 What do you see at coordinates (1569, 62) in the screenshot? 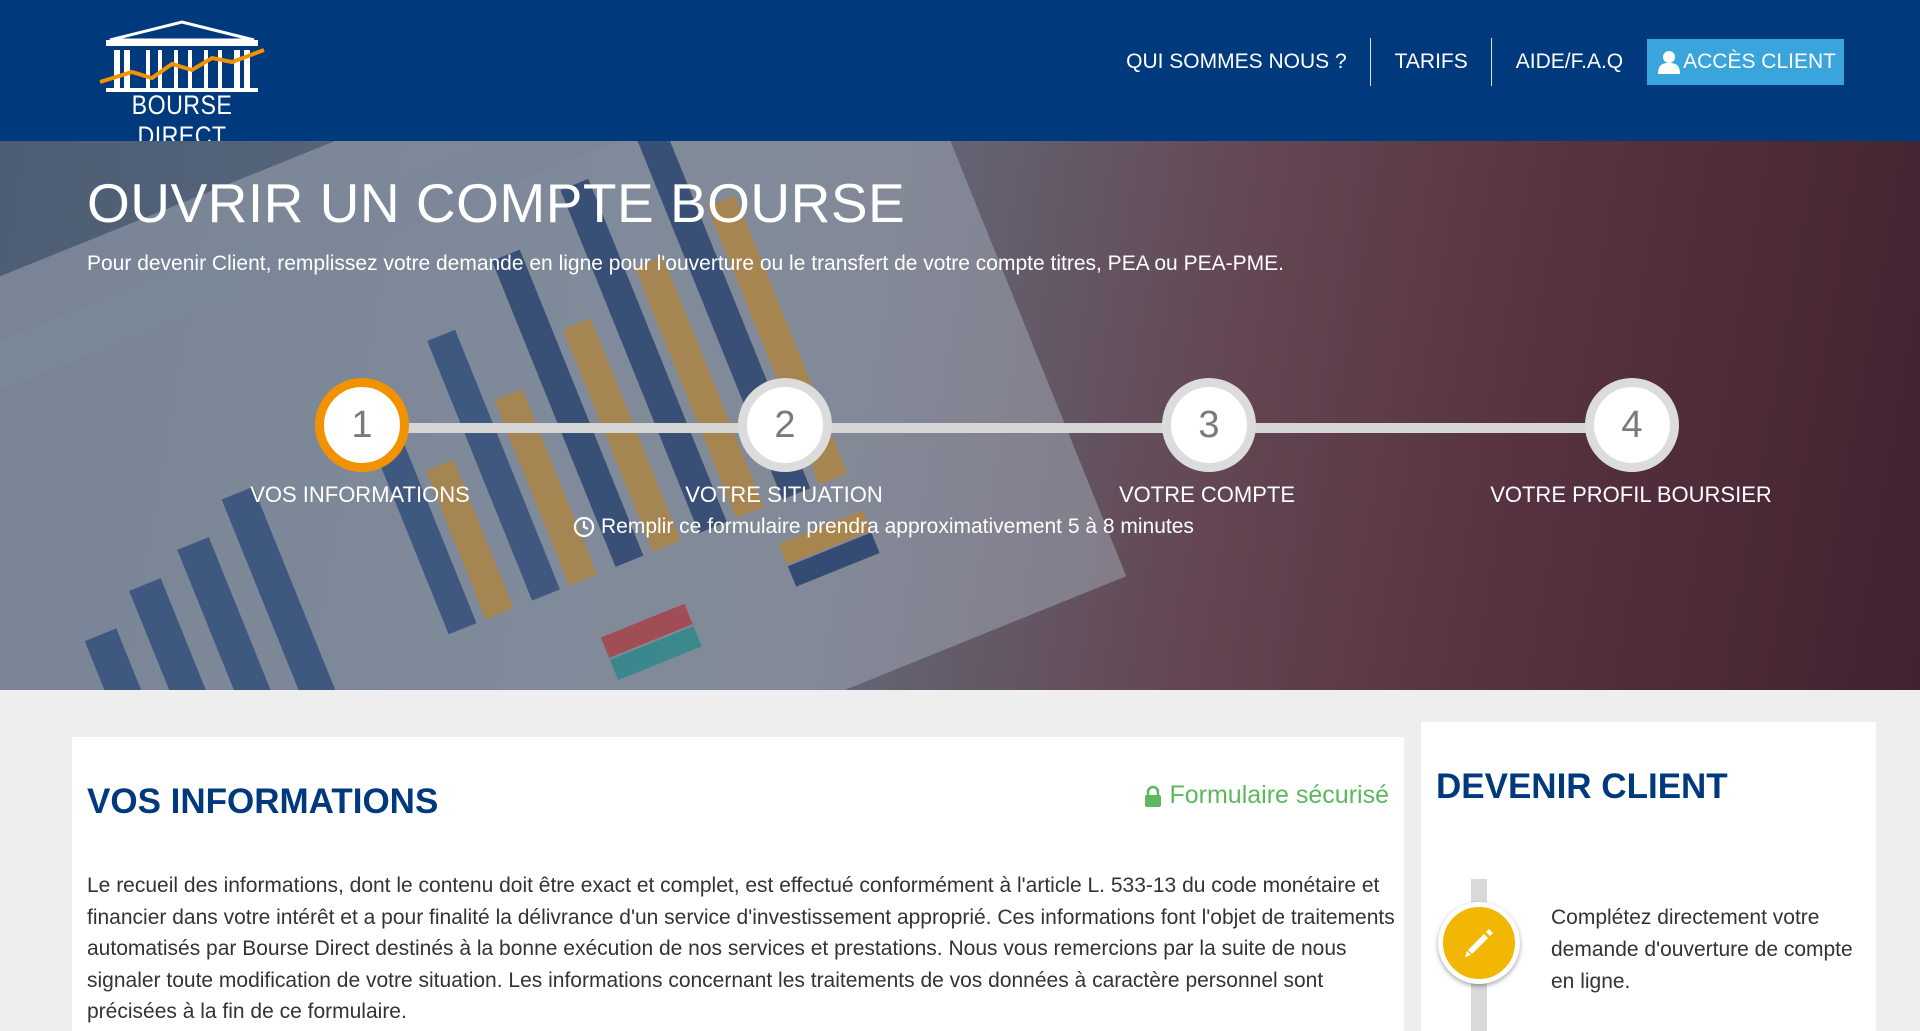
I see `nav-aide-faq: AIDE/F.A.Q` at bounding box center [1569, 62].